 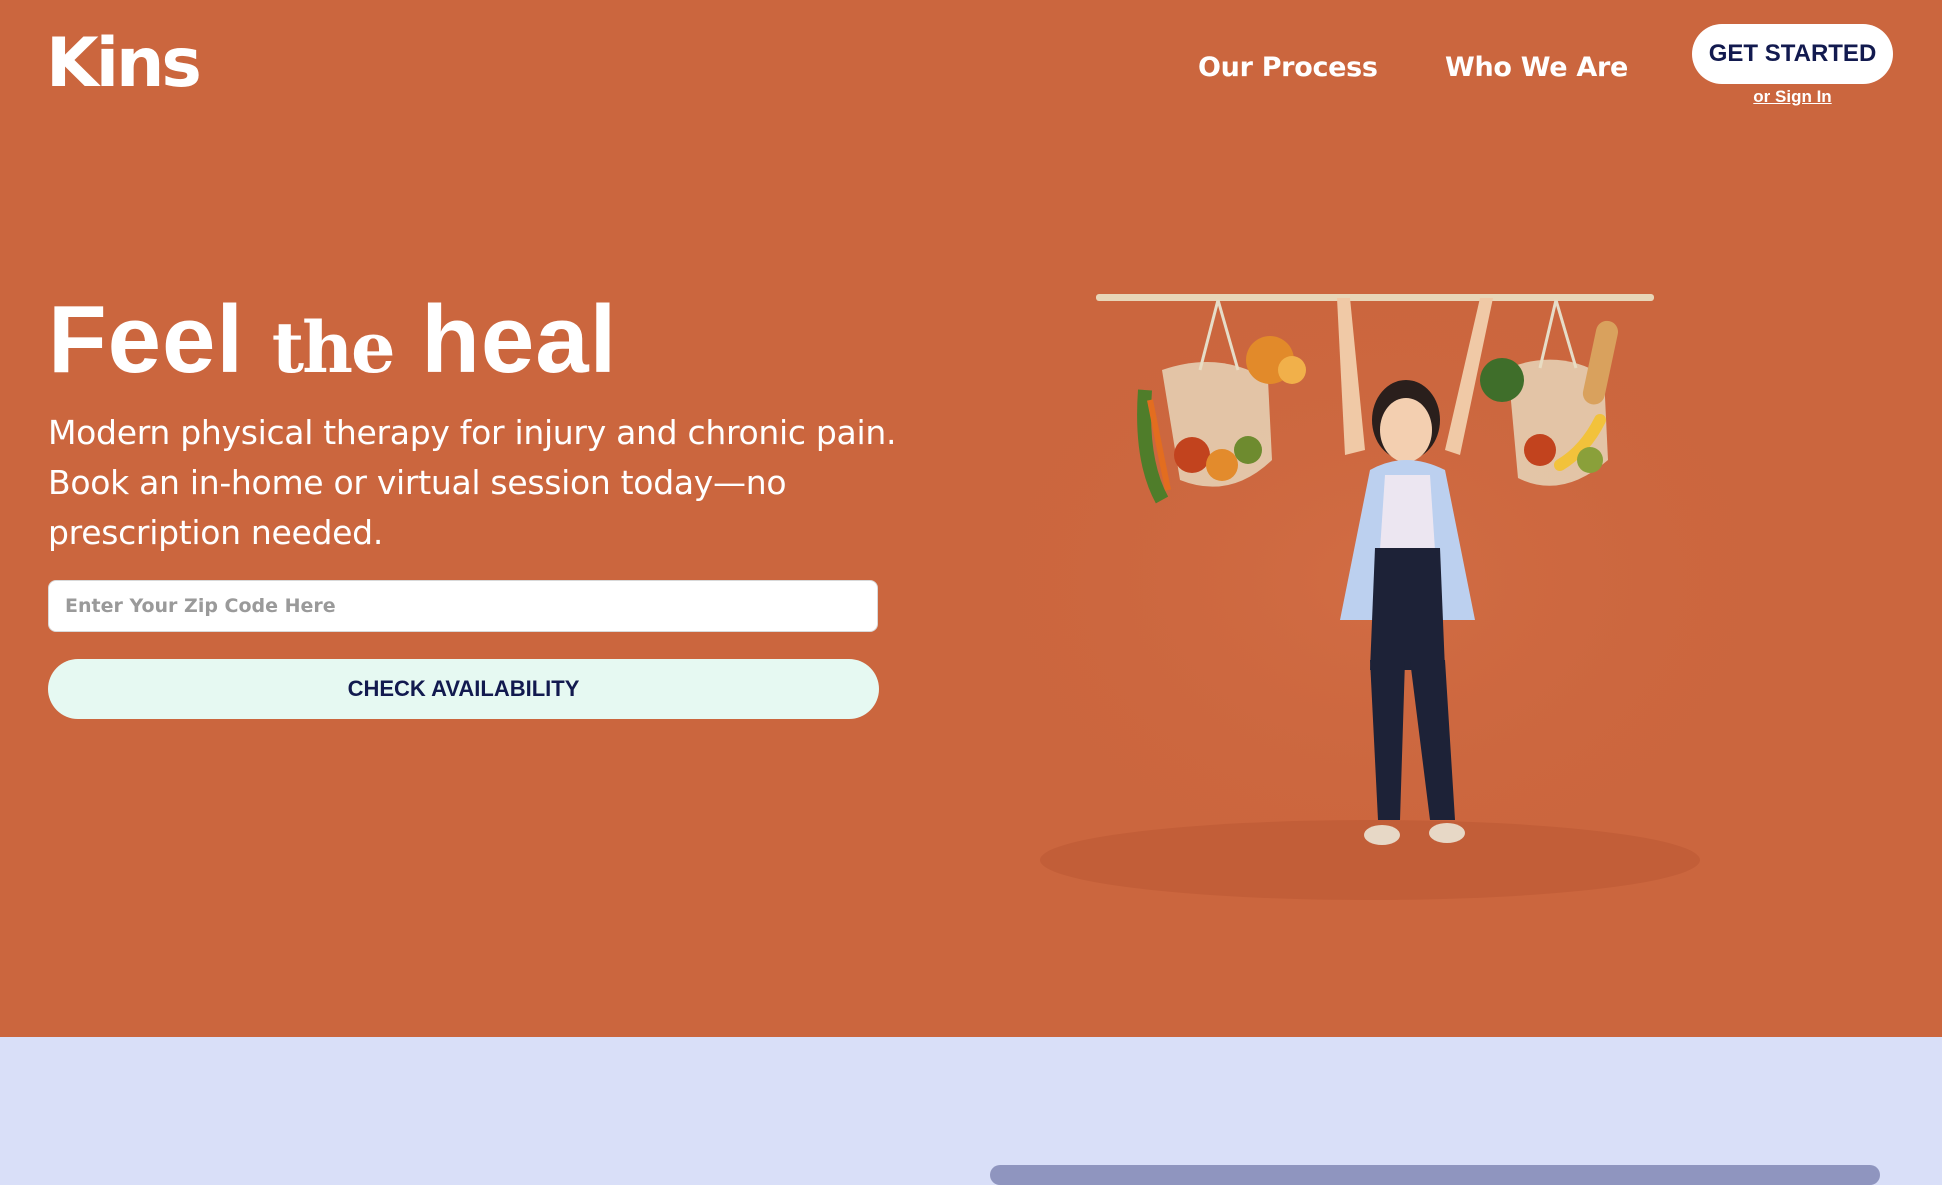 I want to click on headline-heal: heal, so click(x=505, y=339).